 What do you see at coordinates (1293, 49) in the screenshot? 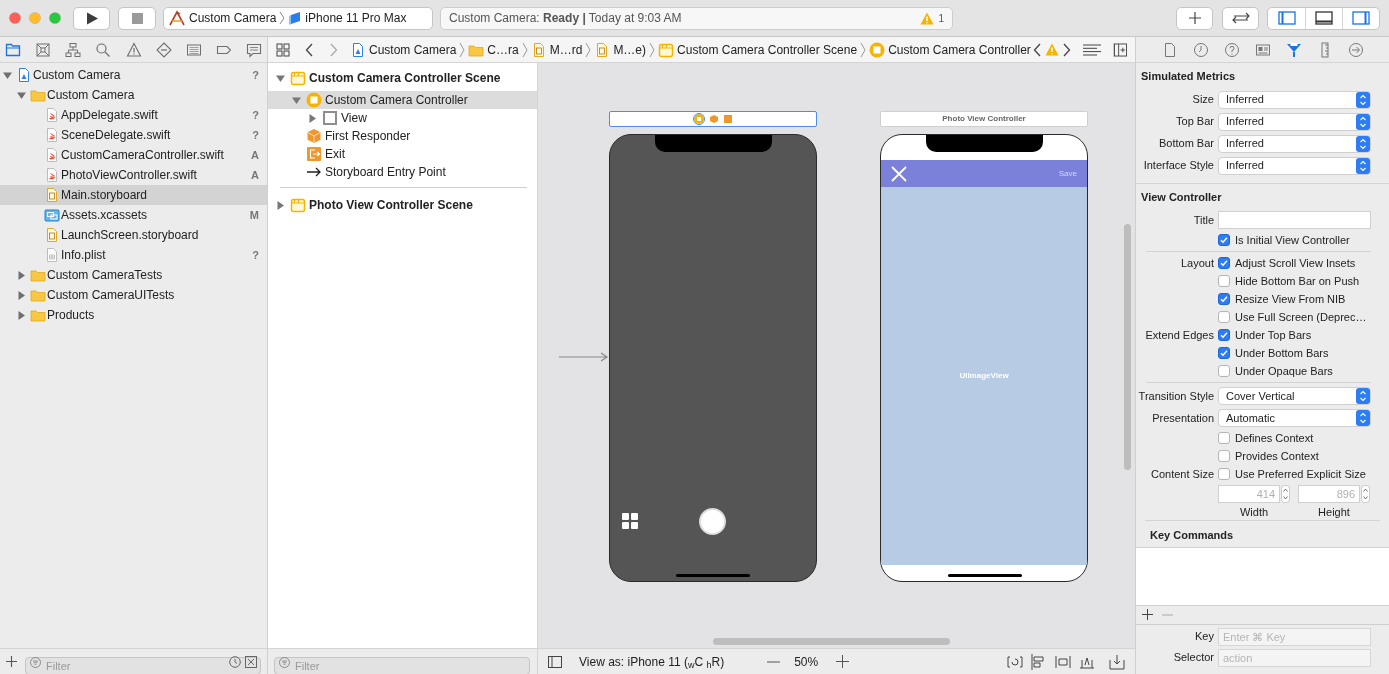
I see `attributes-inspector-icon` at bounding box center [1293, 49].